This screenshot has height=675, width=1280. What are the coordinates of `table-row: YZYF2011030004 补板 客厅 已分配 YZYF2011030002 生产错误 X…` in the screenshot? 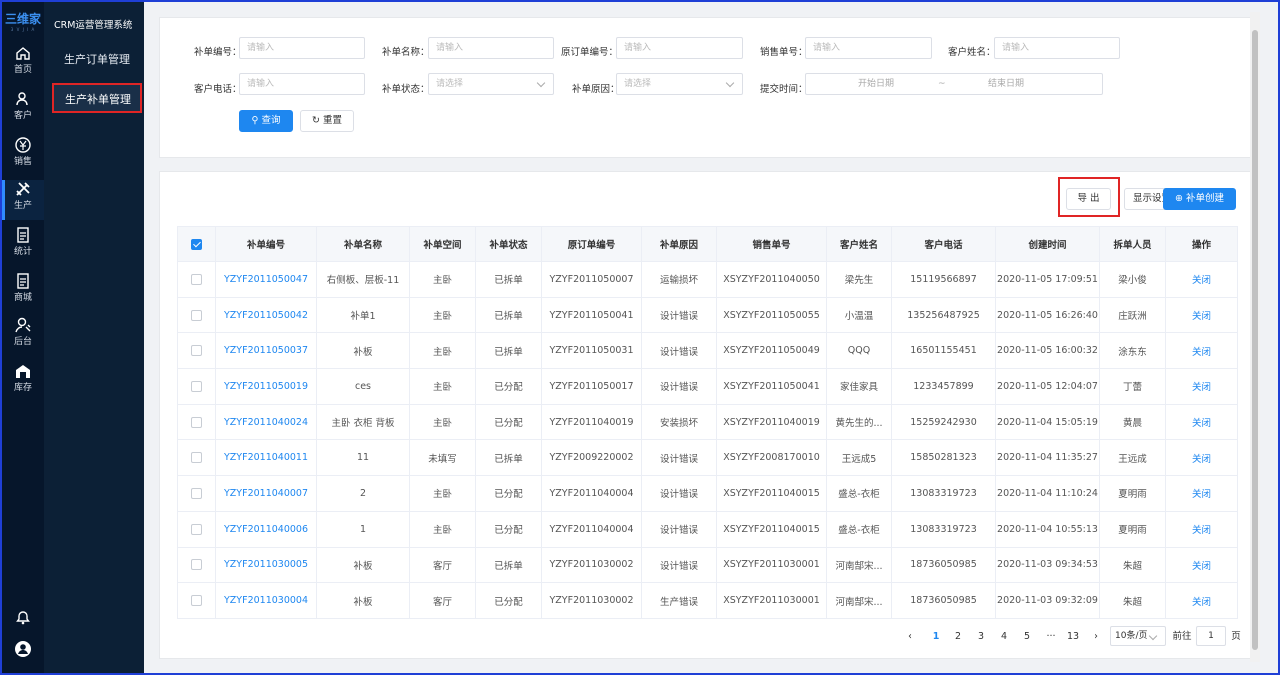 It's located at (707, 600).